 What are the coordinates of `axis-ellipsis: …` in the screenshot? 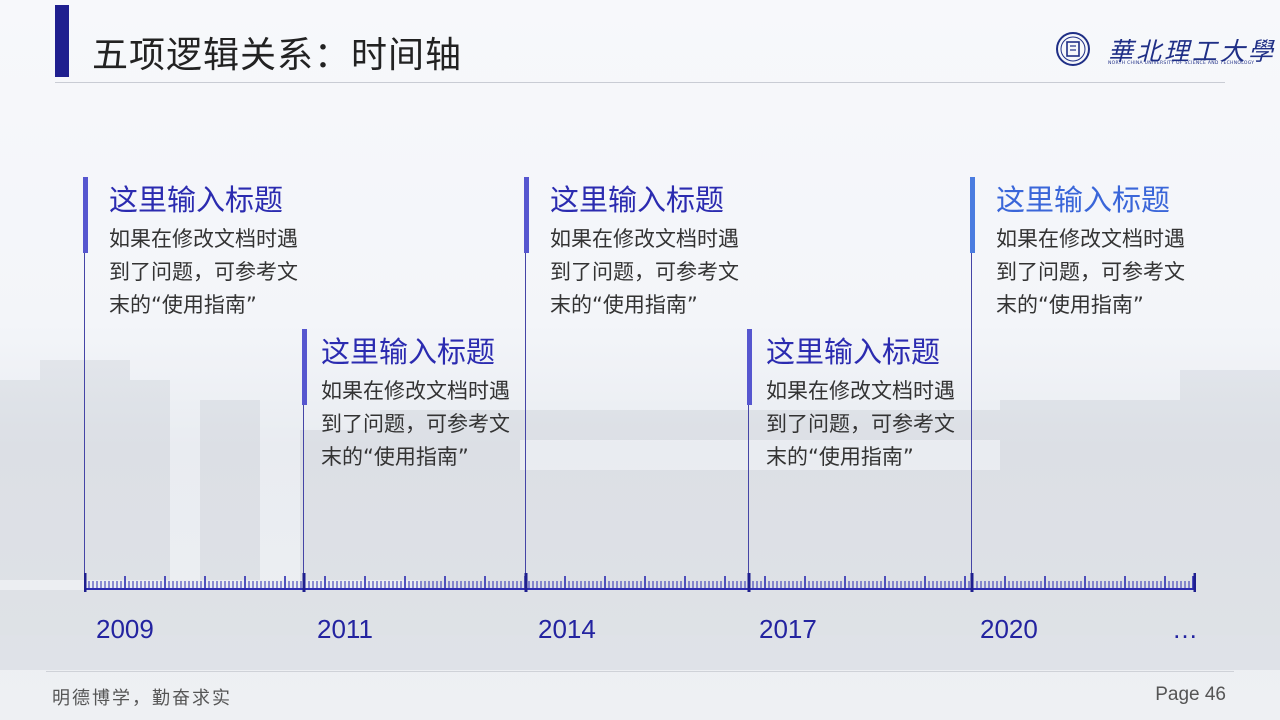 It's located at (1185, 629).